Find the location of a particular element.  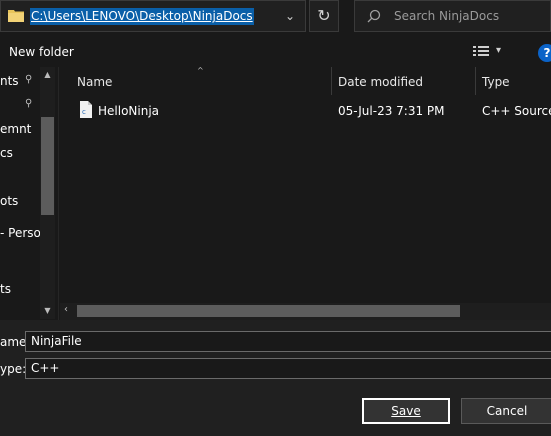

nav-item: nts is located at coordinates (9, 81).